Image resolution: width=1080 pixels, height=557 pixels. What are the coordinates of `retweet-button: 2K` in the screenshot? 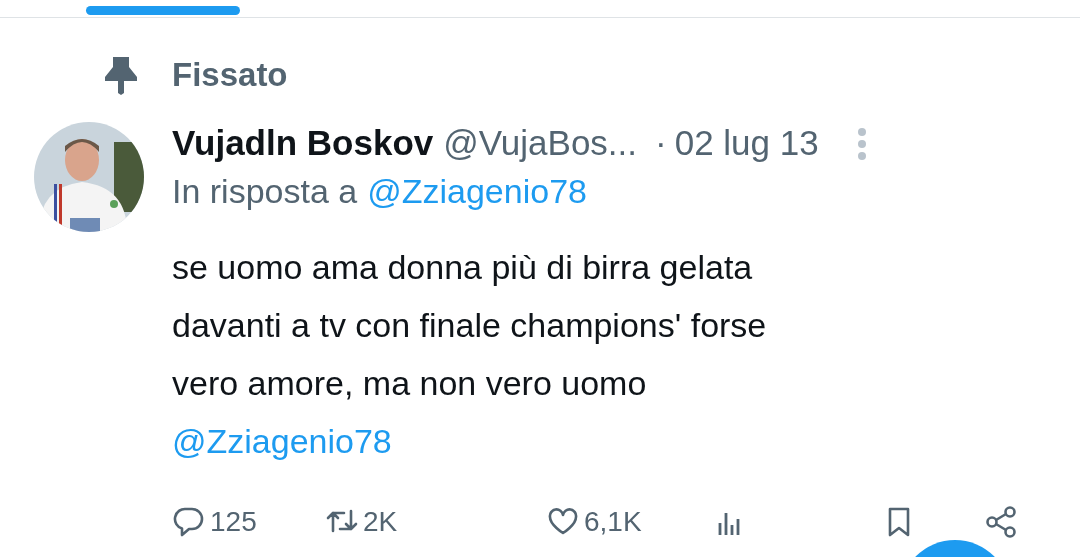 It's located at (361, 522).